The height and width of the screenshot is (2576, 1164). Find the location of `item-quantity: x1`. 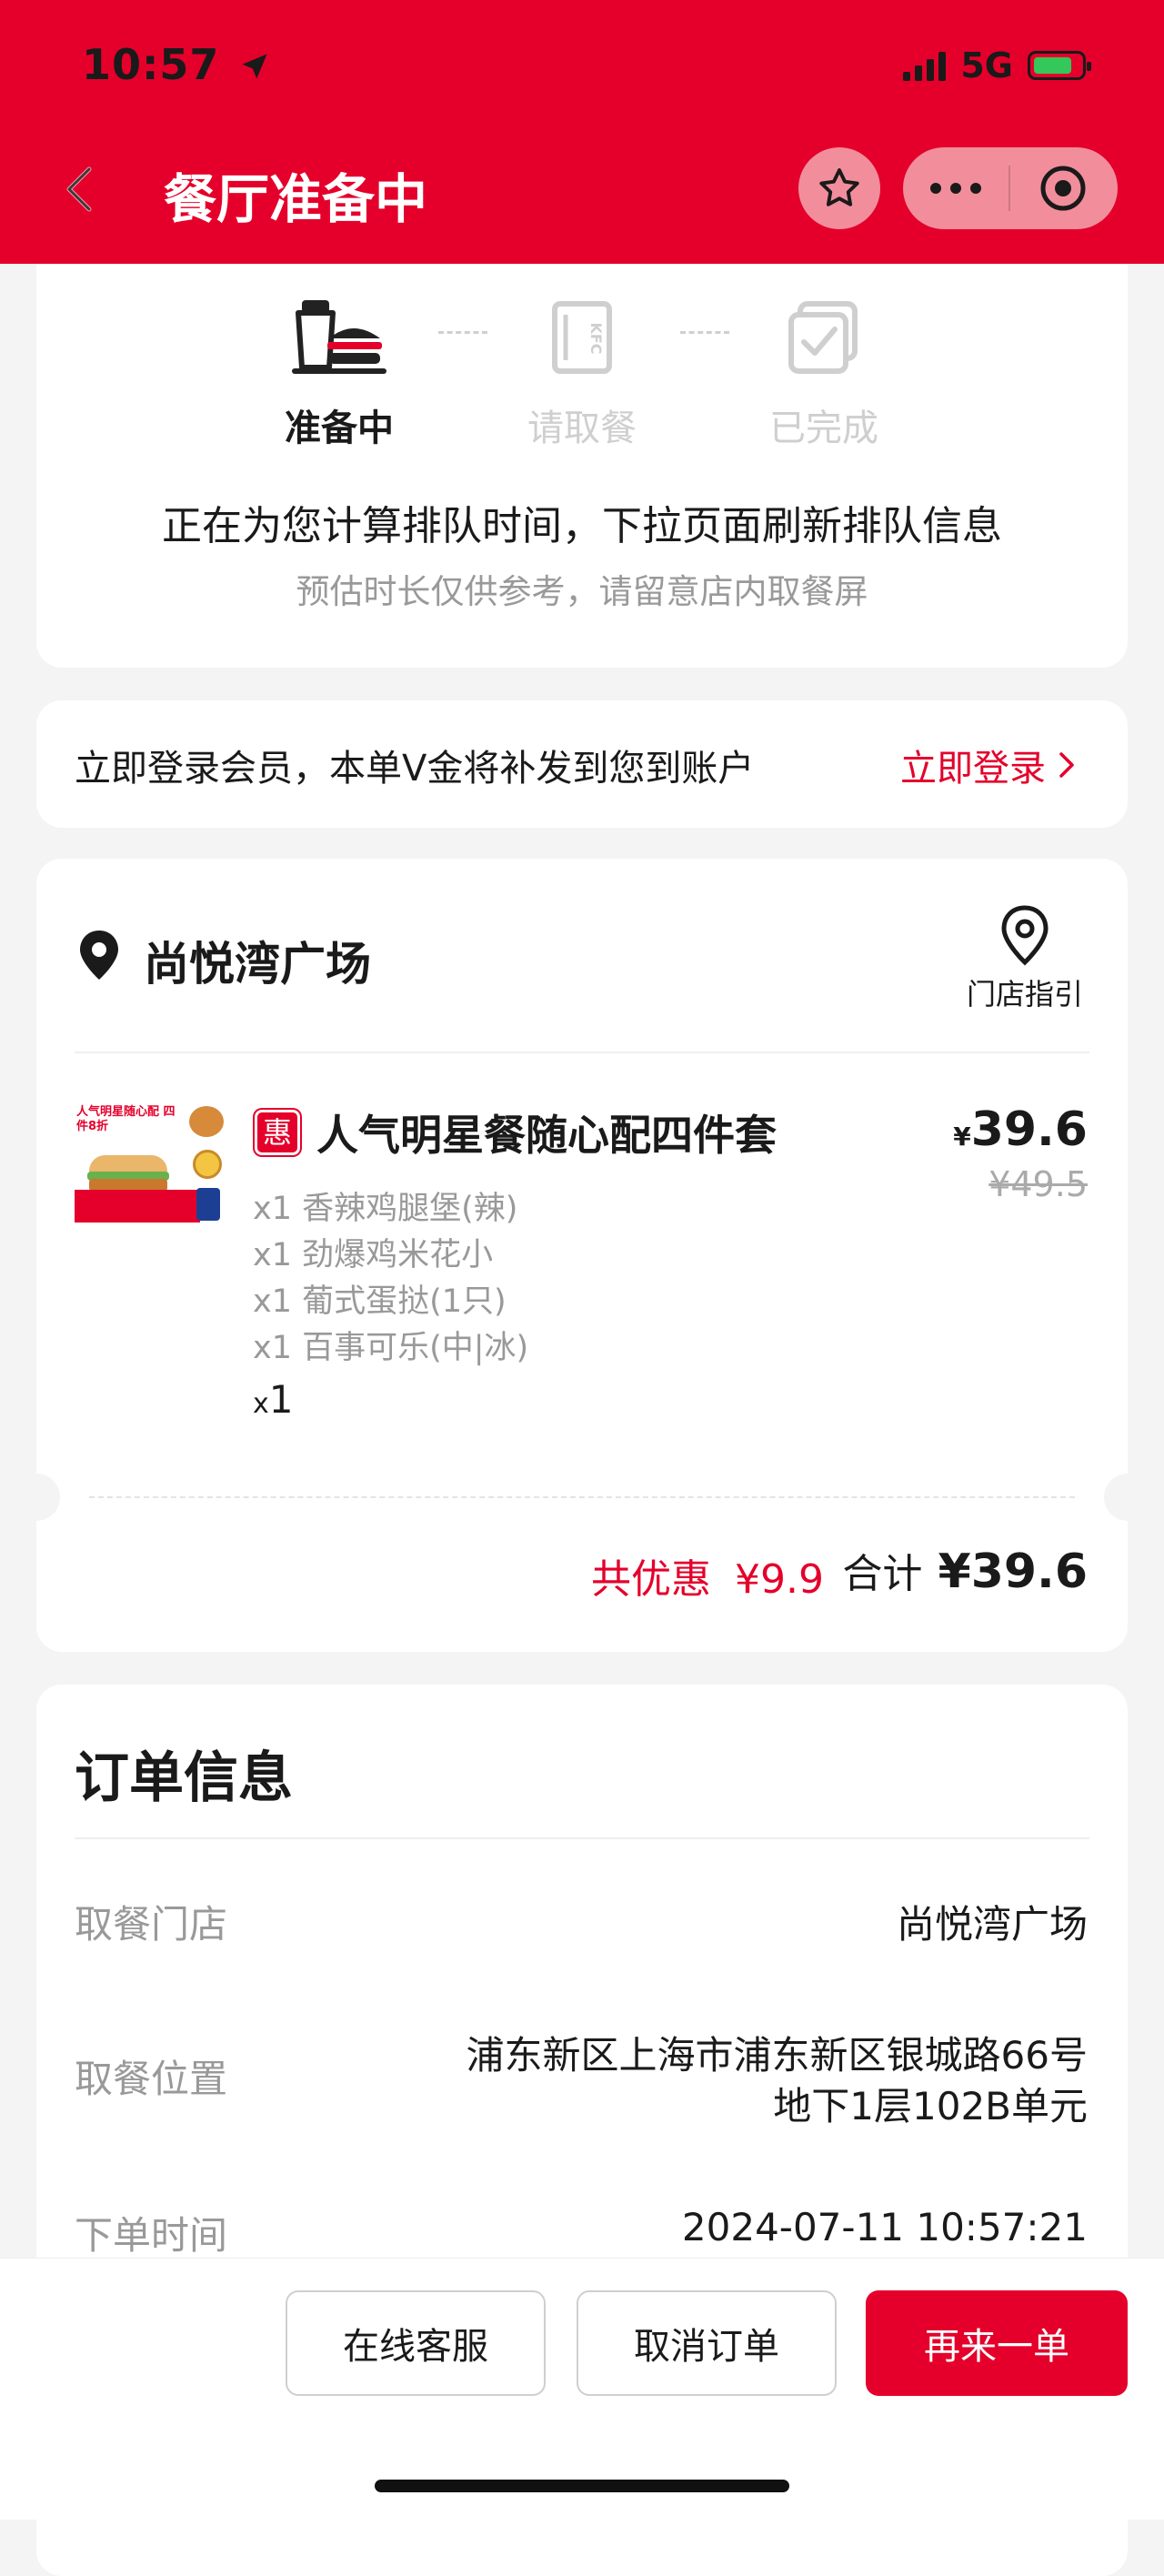

item-quantity: x1 is located at coordinates (273, 1399).